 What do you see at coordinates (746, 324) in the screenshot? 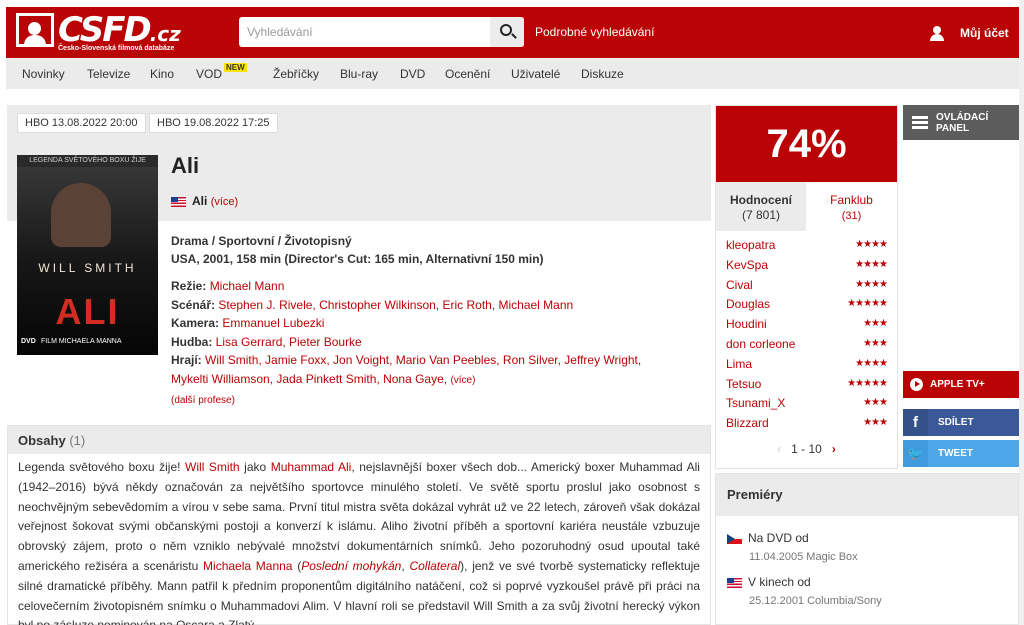
I see `user-name-link: Houdini` at bounding box center [746, 324].